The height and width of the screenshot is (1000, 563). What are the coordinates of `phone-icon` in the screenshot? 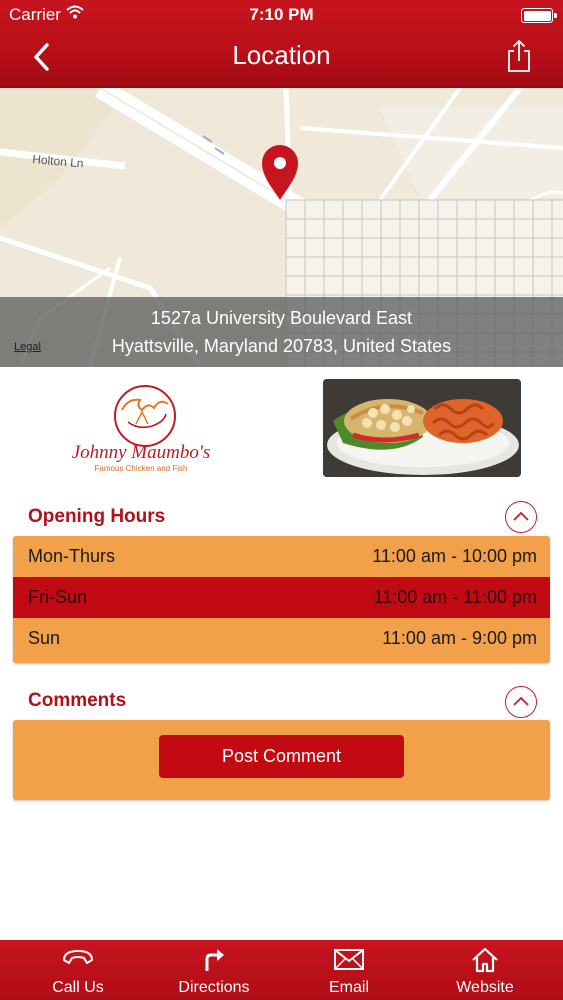 It's located at (78, 961).